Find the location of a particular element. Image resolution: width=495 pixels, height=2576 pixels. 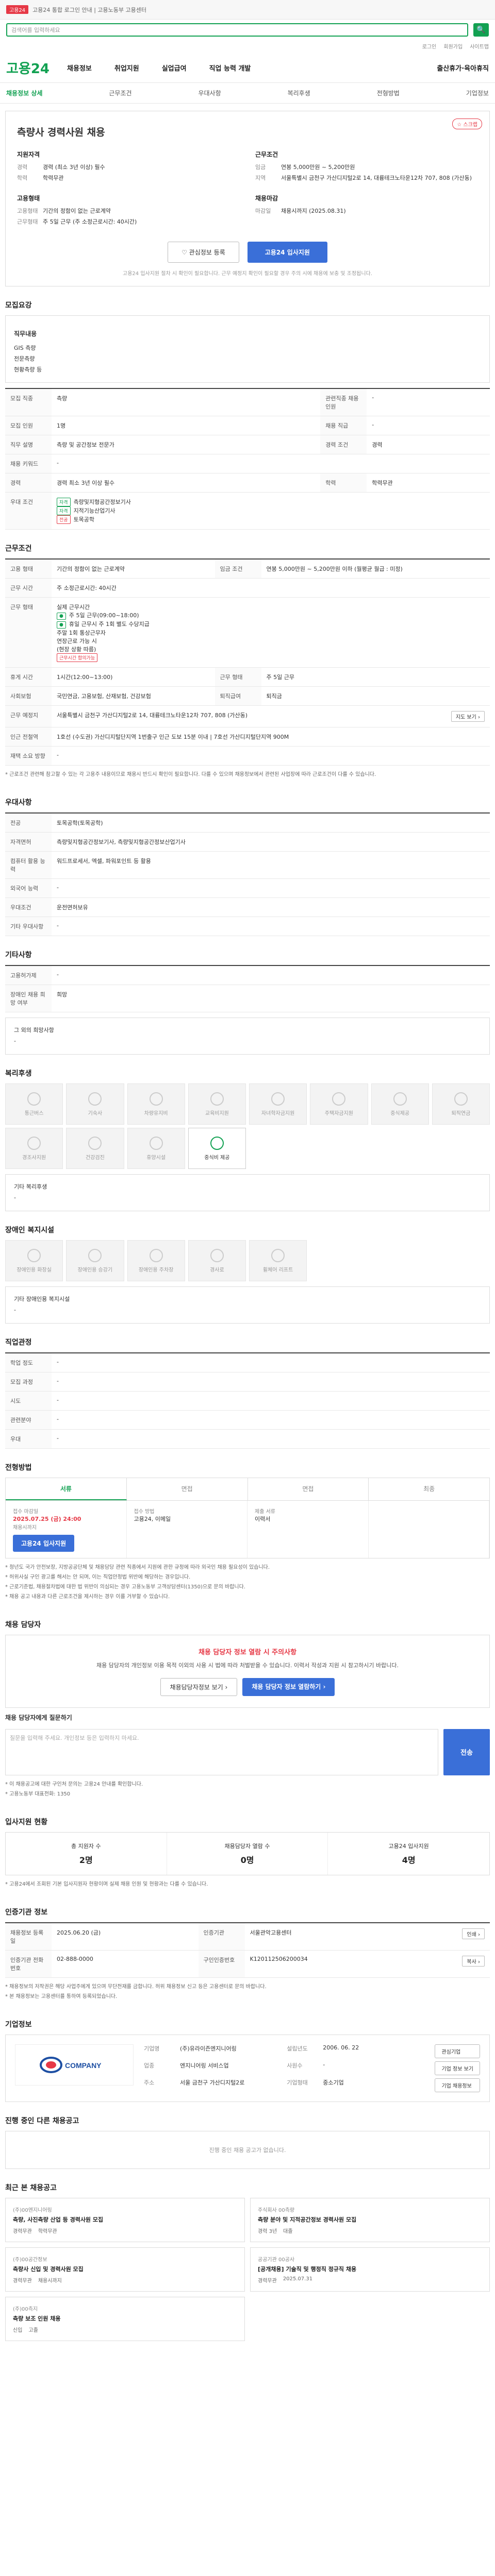

copy-button: 복사 › is located at coordinates (474, 1961).